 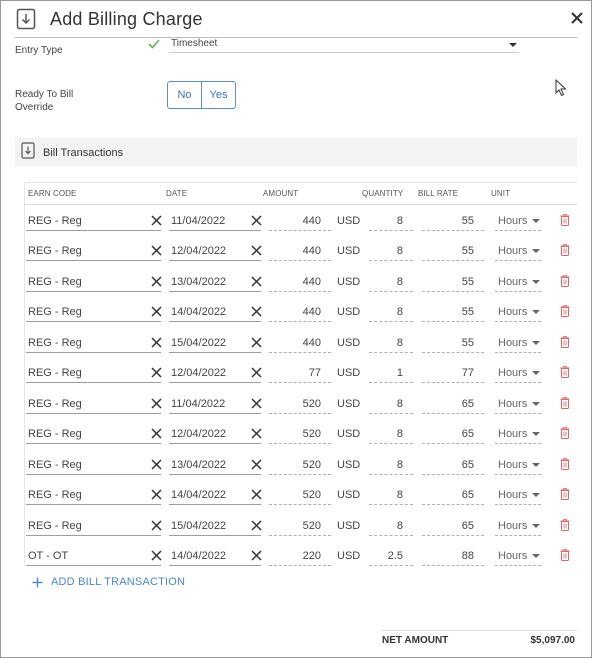 What do you see at coordinates (218, 95) in the screenshot?
I see `toggle-yes-button: Yes` at bounding box center [218, 95].